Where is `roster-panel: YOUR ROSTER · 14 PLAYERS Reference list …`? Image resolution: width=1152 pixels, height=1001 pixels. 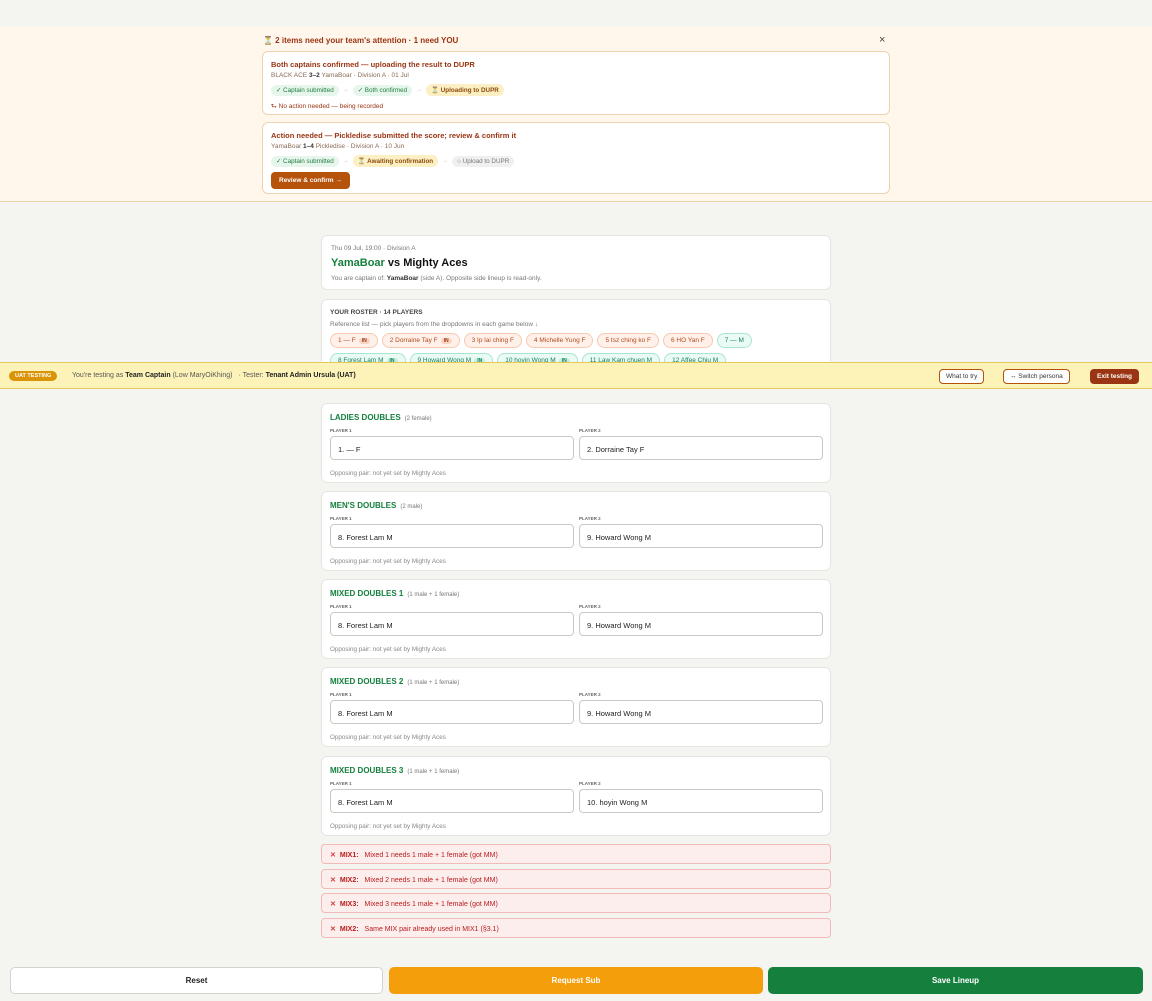
roster-panel: YOUR ROSTER · 14 PLAYERS Reference list … is located at coordinates (576, 334).